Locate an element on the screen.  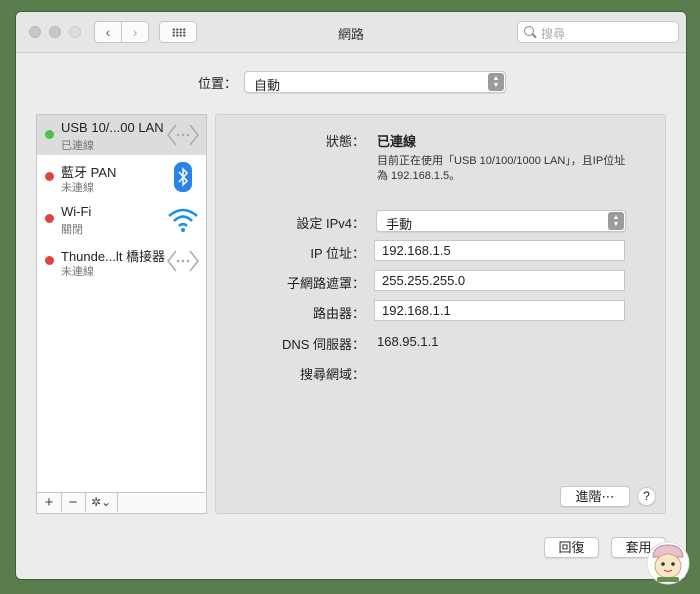
location-value: 自動 is located at coordinates (267, 85).